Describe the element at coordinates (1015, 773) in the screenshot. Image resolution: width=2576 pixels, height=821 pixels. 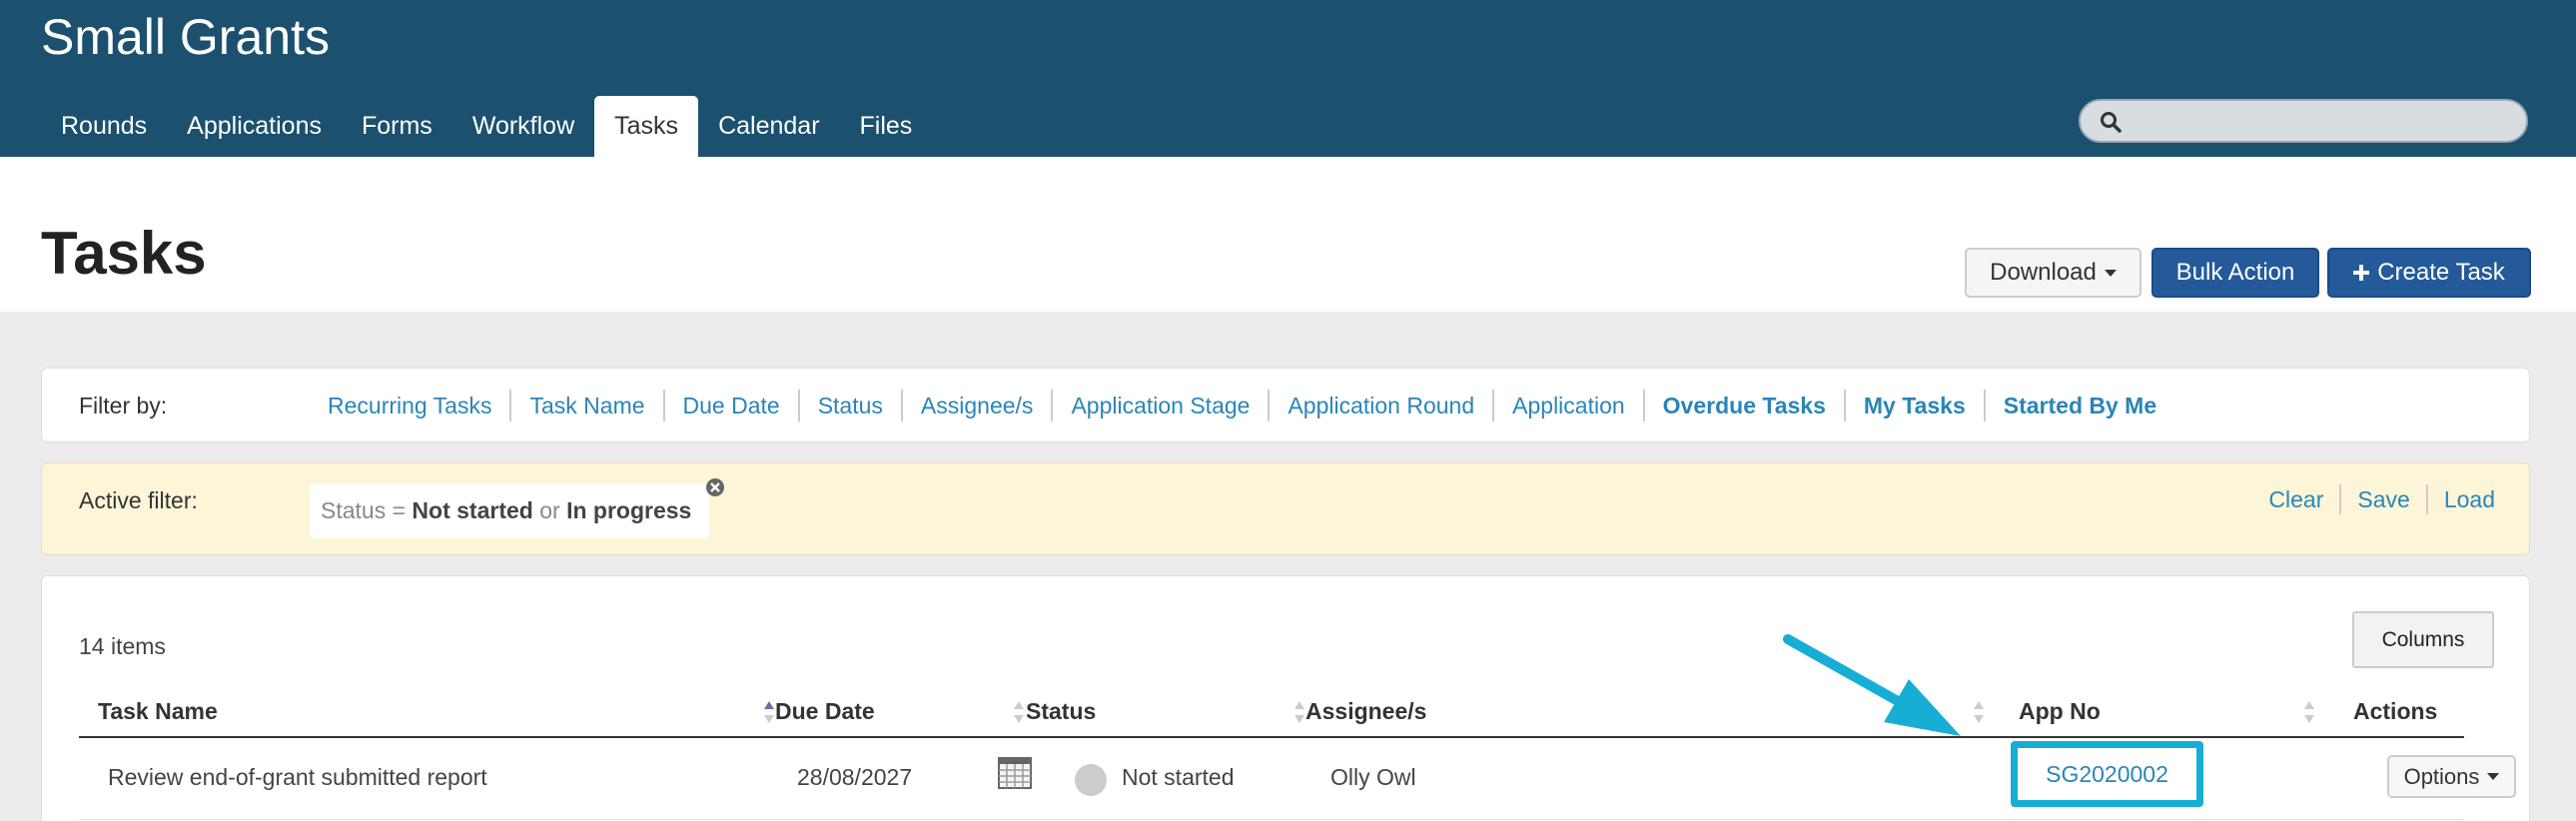
I see `calendar-icon` at that location.